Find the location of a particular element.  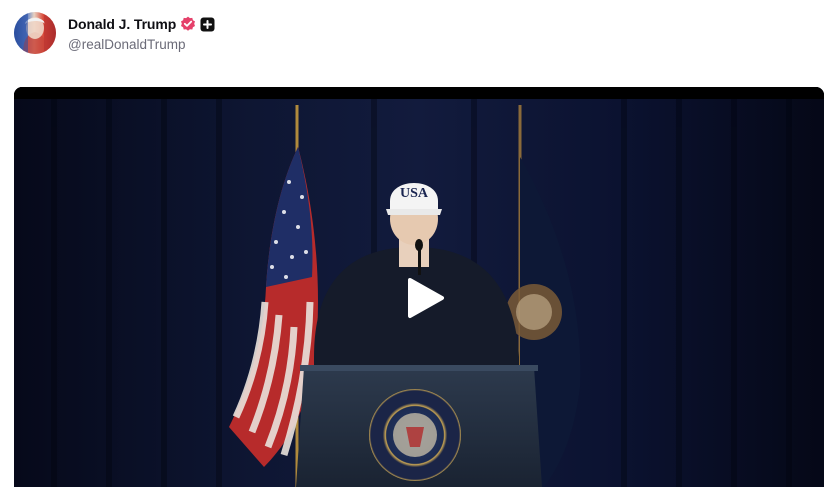

post-header: Donald J. Trump @realDonaldTrump is located at coordinates (114, 33).